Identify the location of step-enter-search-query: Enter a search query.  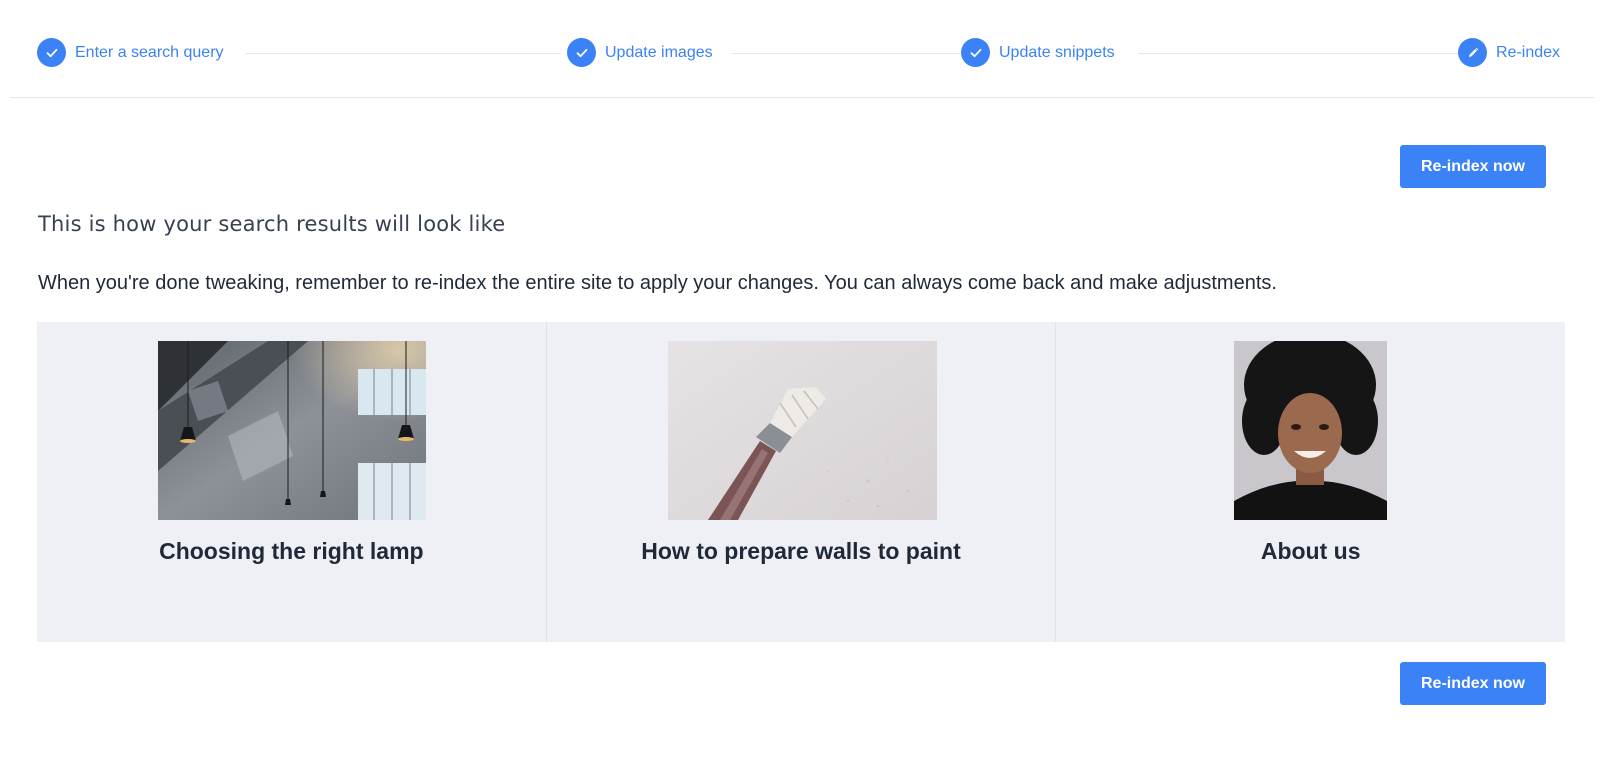
(130, 52).